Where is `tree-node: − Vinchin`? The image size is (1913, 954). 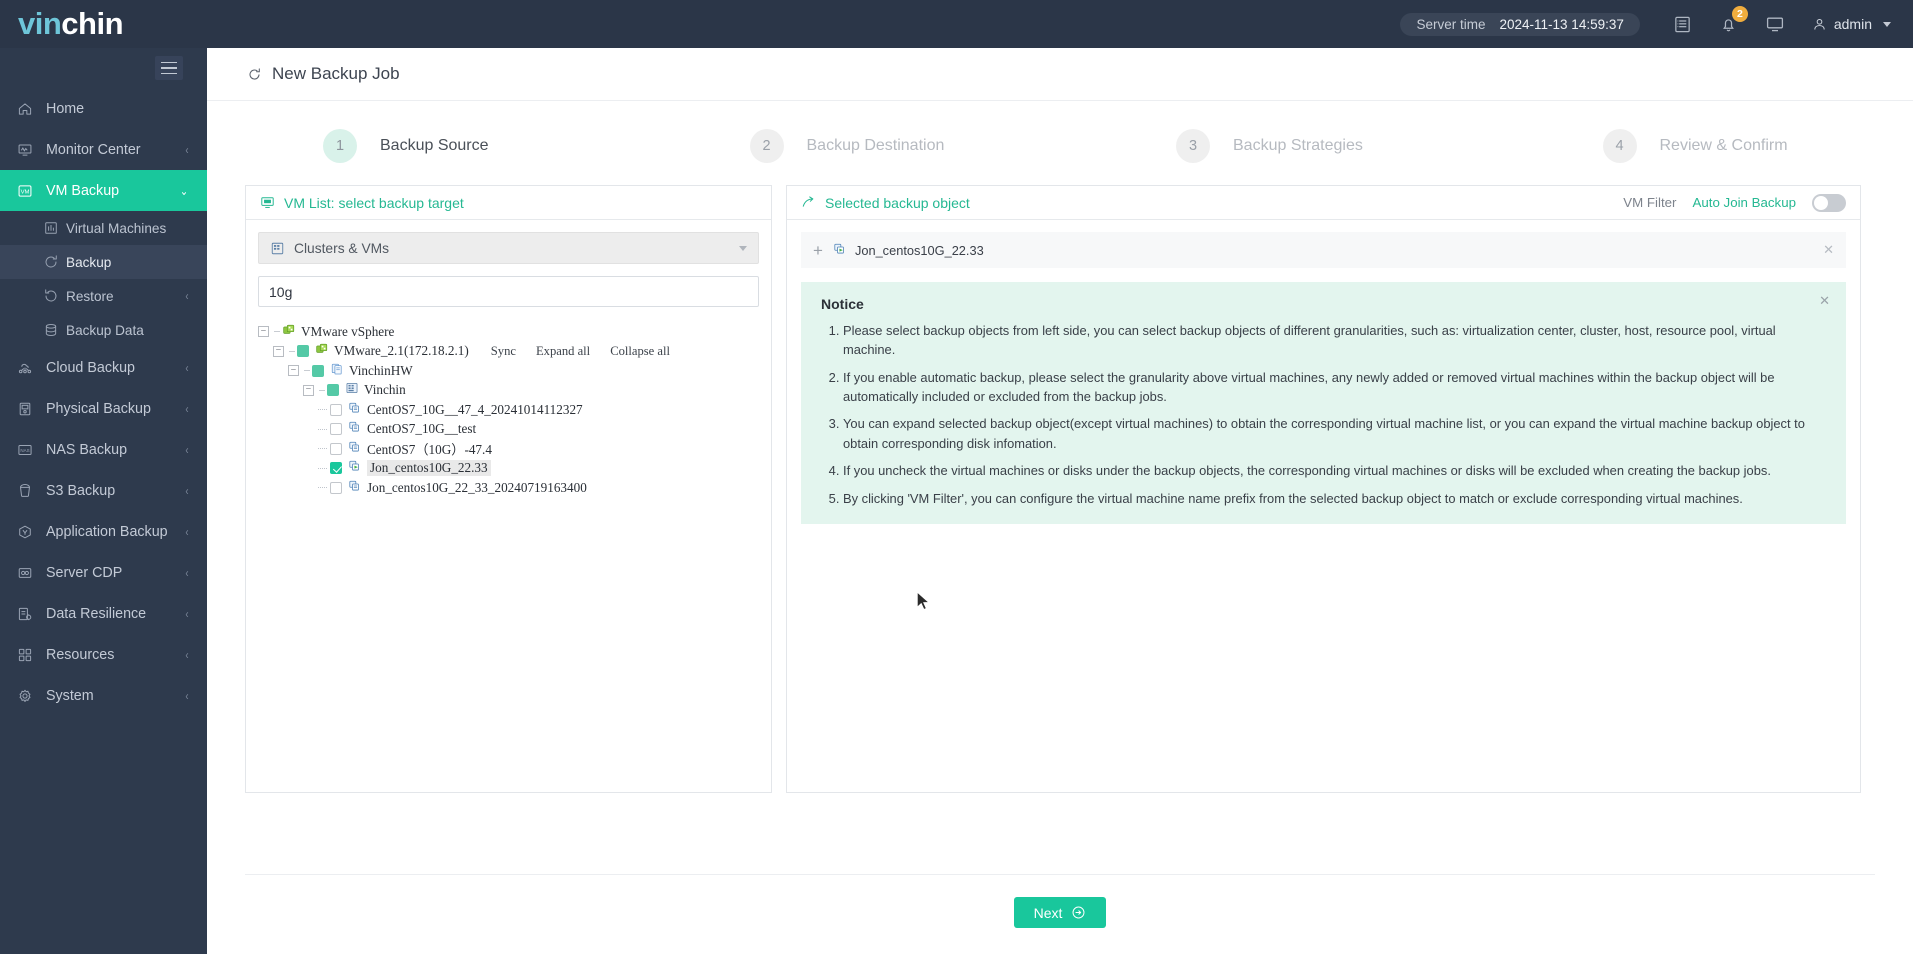
tree-node: − Vinchin is located at coordinates (508, 391).